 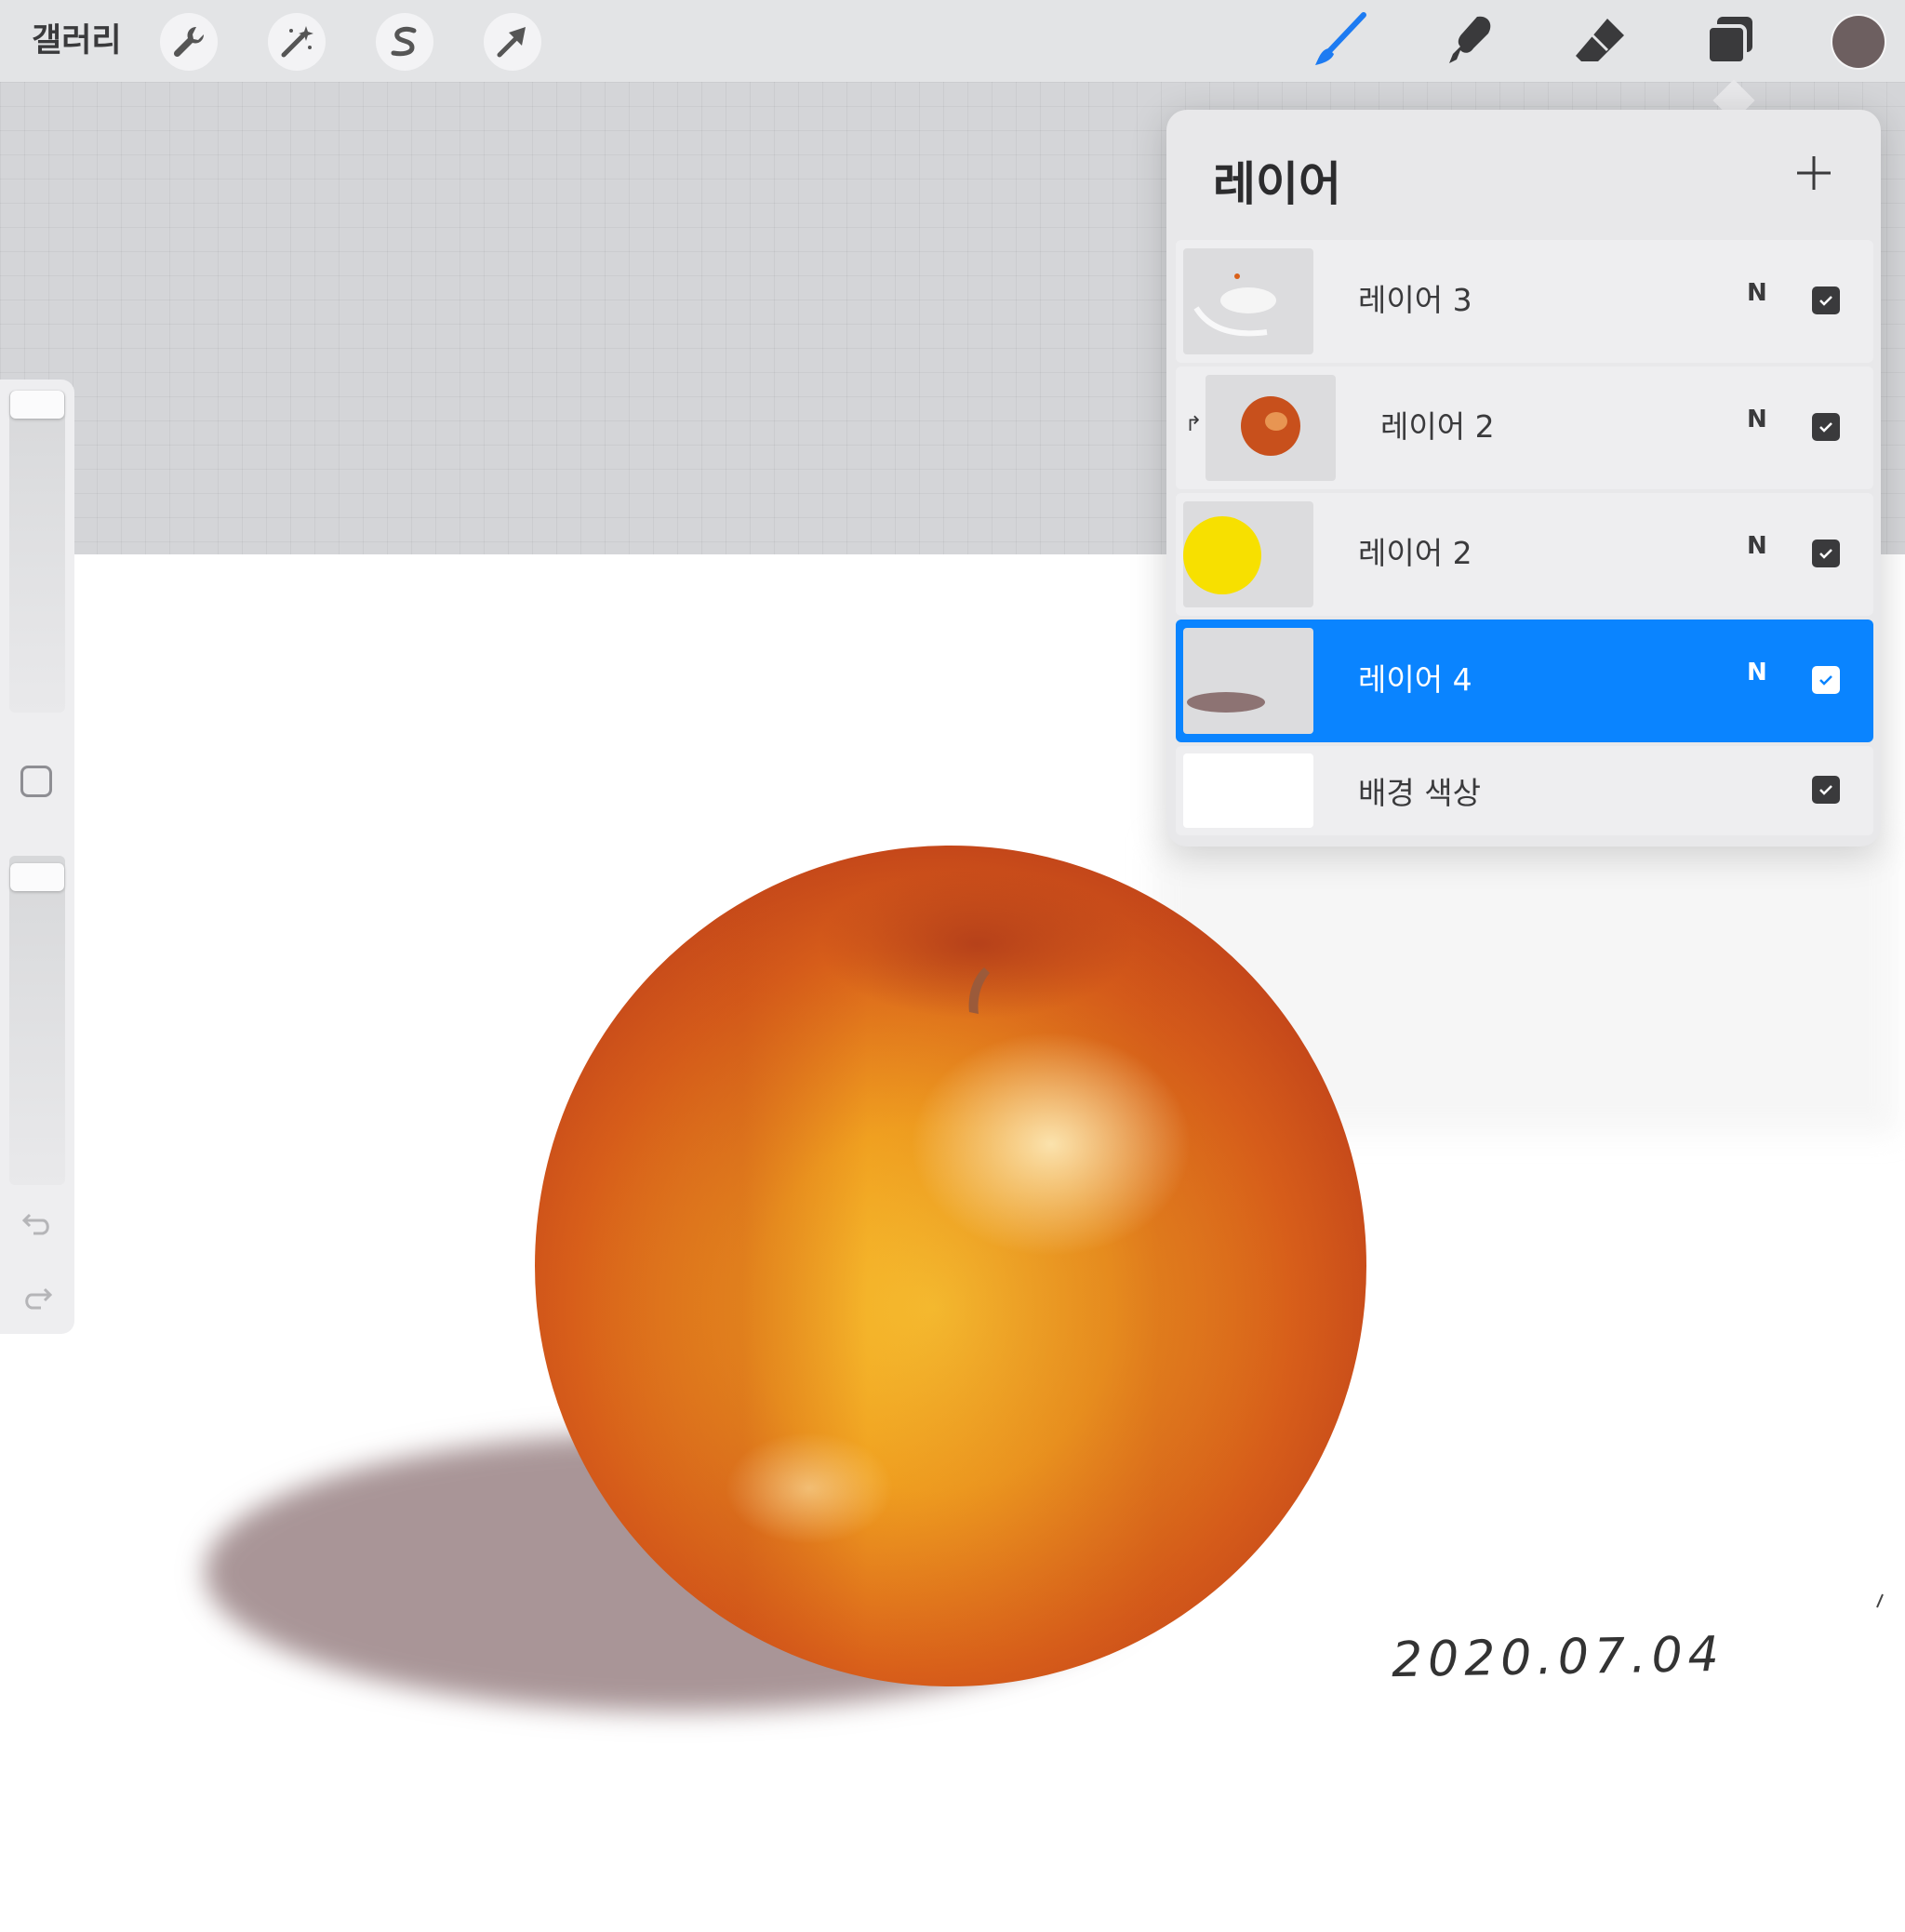 I want to click on layer-name: 레이어 4, so click(x=1415, y=679).